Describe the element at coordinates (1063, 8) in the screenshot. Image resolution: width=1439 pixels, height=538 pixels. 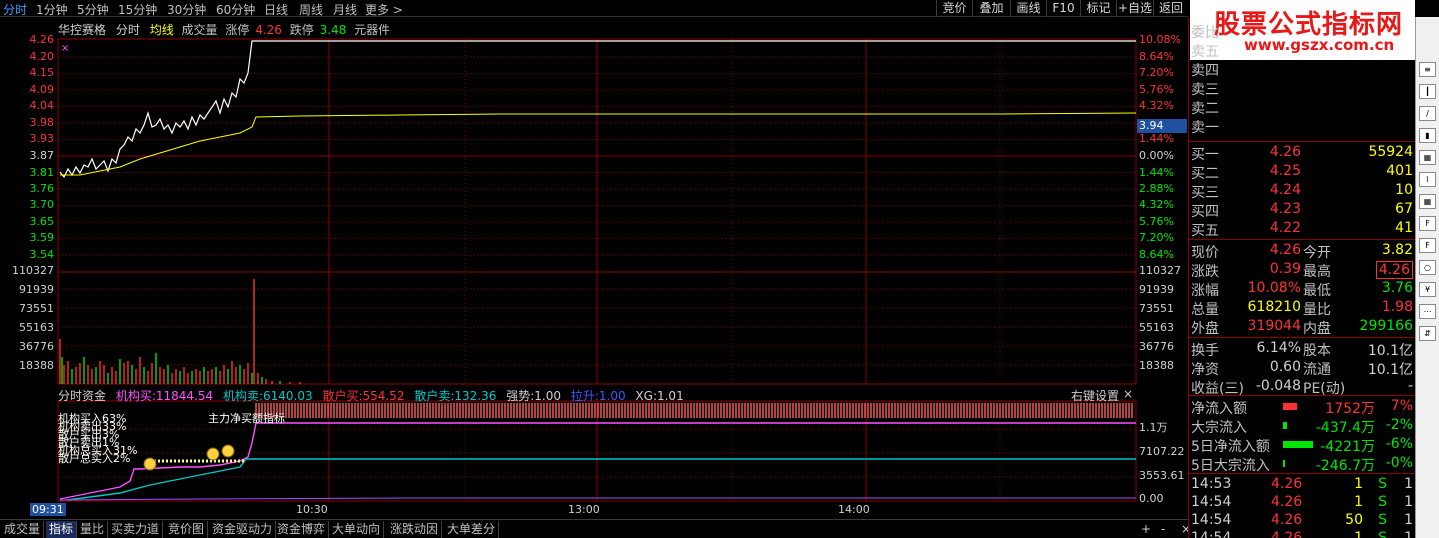
I see `tool-button-3: F10` at that location.